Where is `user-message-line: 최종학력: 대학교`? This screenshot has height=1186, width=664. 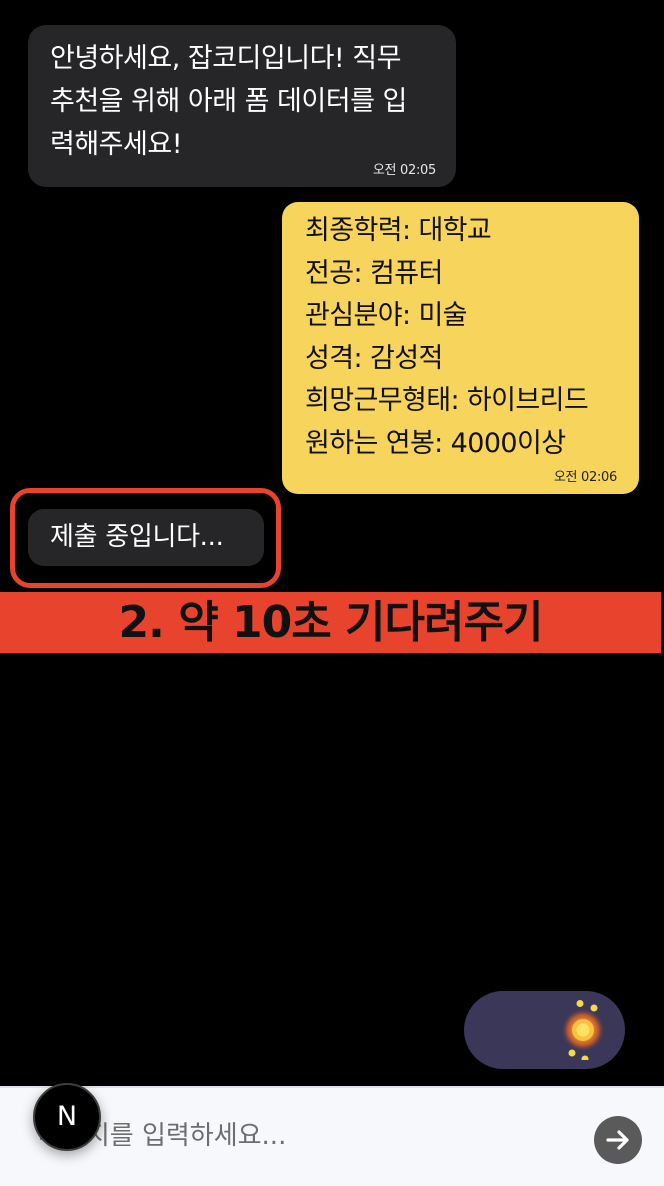 user-message-line: 최종학력: 대학교 is located at coordinates (398, 230).